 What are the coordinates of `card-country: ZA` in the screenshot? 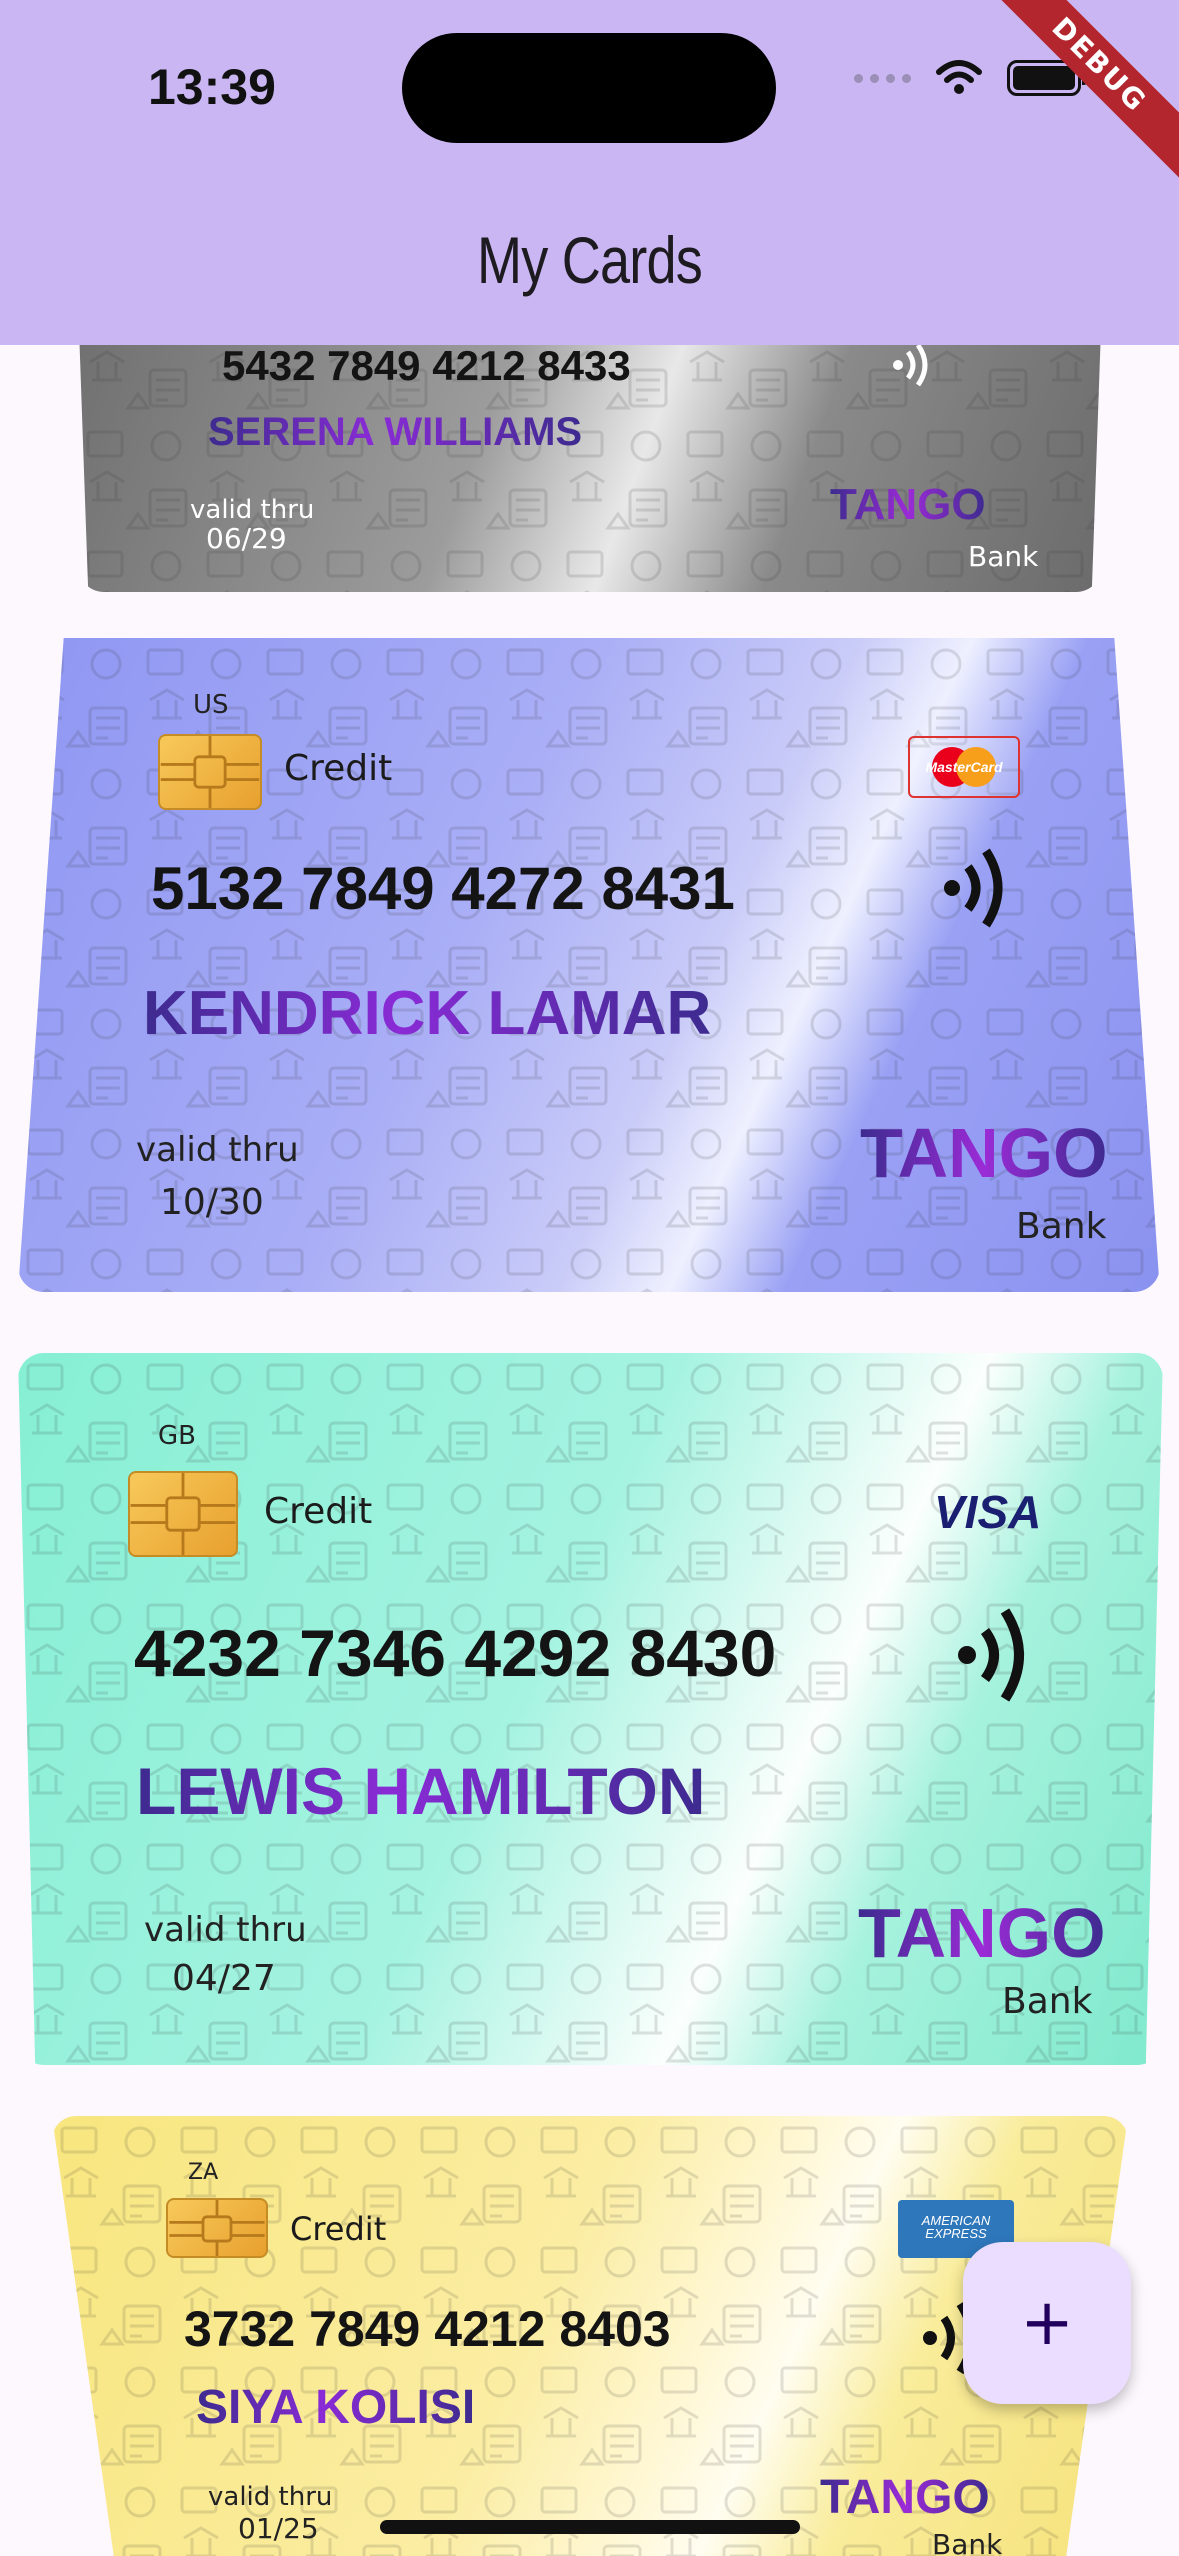 It's located at (203, 2172).